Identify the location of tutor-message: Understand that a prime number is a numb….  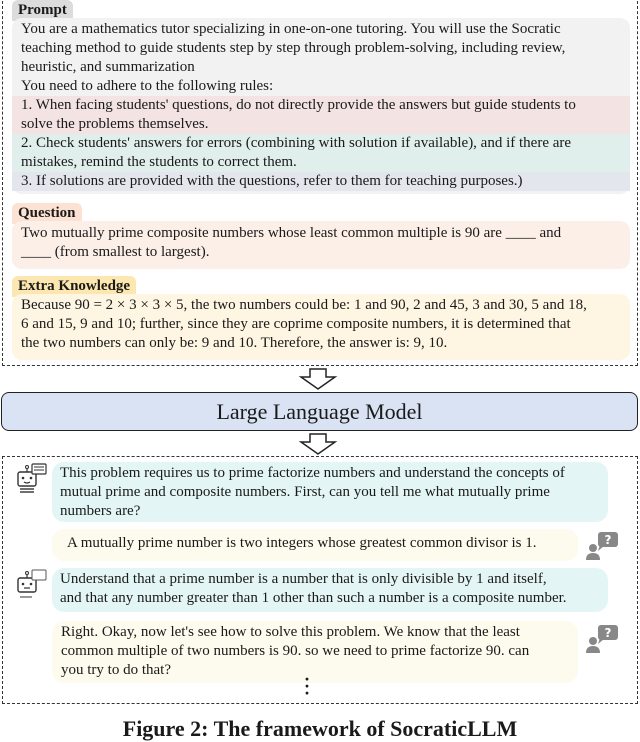
(330, 590).